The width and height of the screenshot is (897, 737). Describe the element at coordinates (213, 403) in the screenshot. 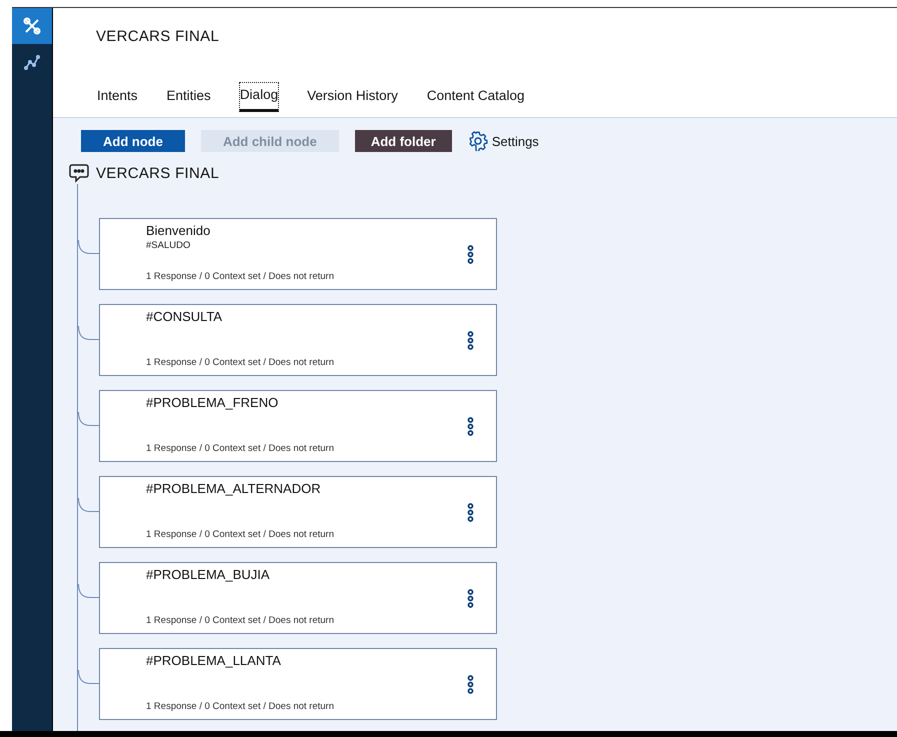

I see `node-title: #PROBLEMA_FRENO` at that location.